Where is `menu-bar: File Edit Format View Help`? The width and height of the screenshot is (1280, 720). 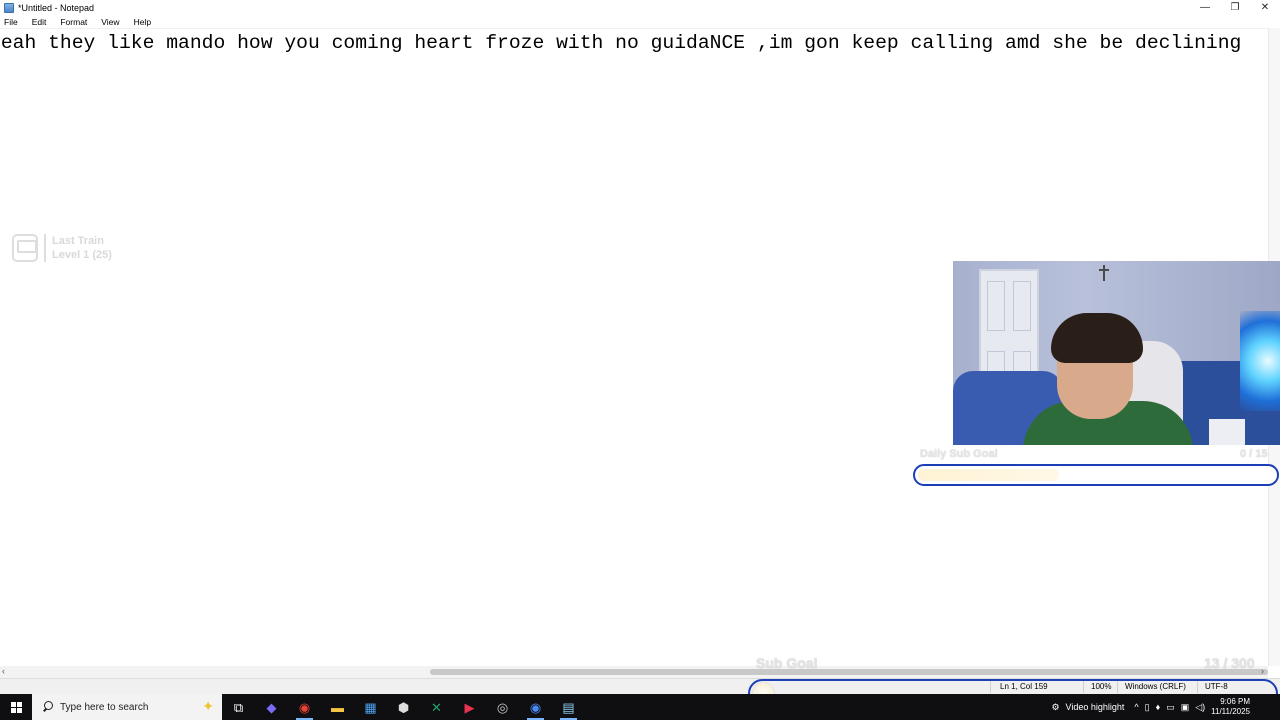 menu-bar: File Edit Format View Help is located at coordinates (640, 21).